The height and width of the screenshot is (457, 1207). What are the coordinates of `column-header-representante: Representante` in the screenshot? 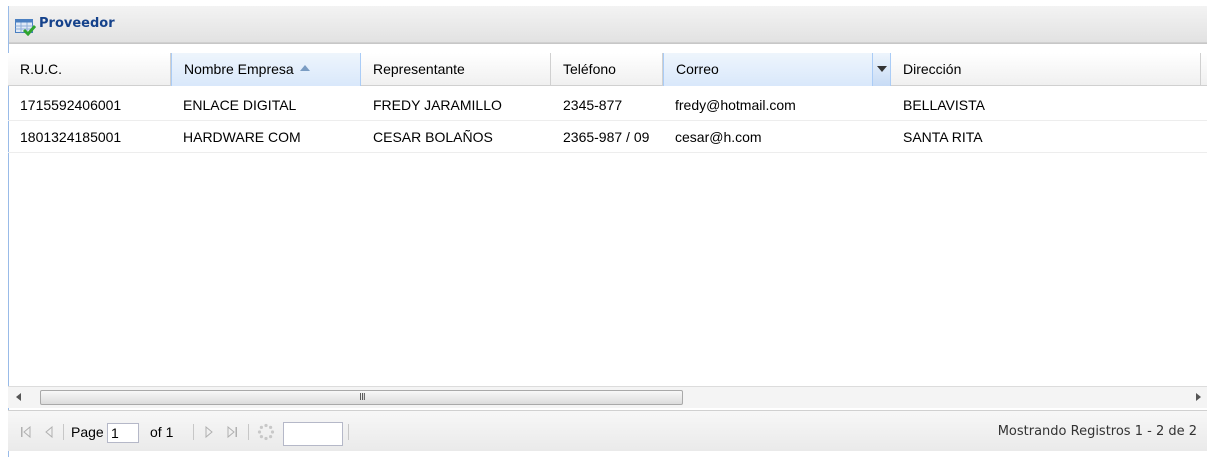 It's located at (456, 69).